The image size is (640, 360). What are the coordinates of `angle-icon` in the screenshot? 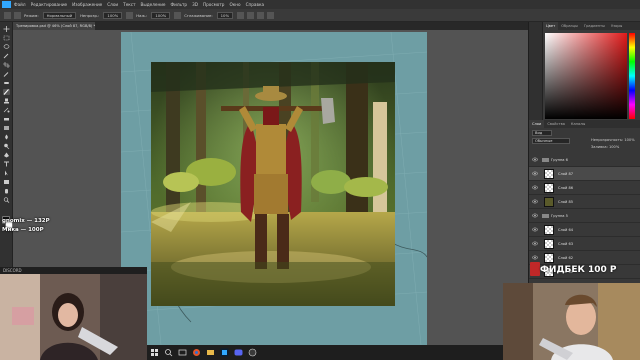 It's located at (251, 15).